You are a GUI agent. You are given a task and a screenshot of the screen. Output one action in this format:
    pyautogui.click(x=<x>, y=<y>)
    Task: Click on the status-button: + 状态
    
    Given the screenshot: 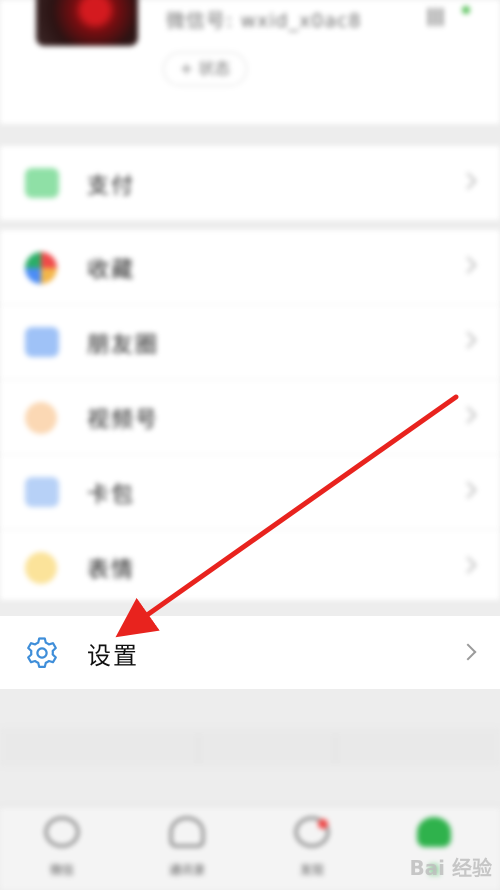 What is the action you would take?
    pyautogui.click(x=205, y=69)
    